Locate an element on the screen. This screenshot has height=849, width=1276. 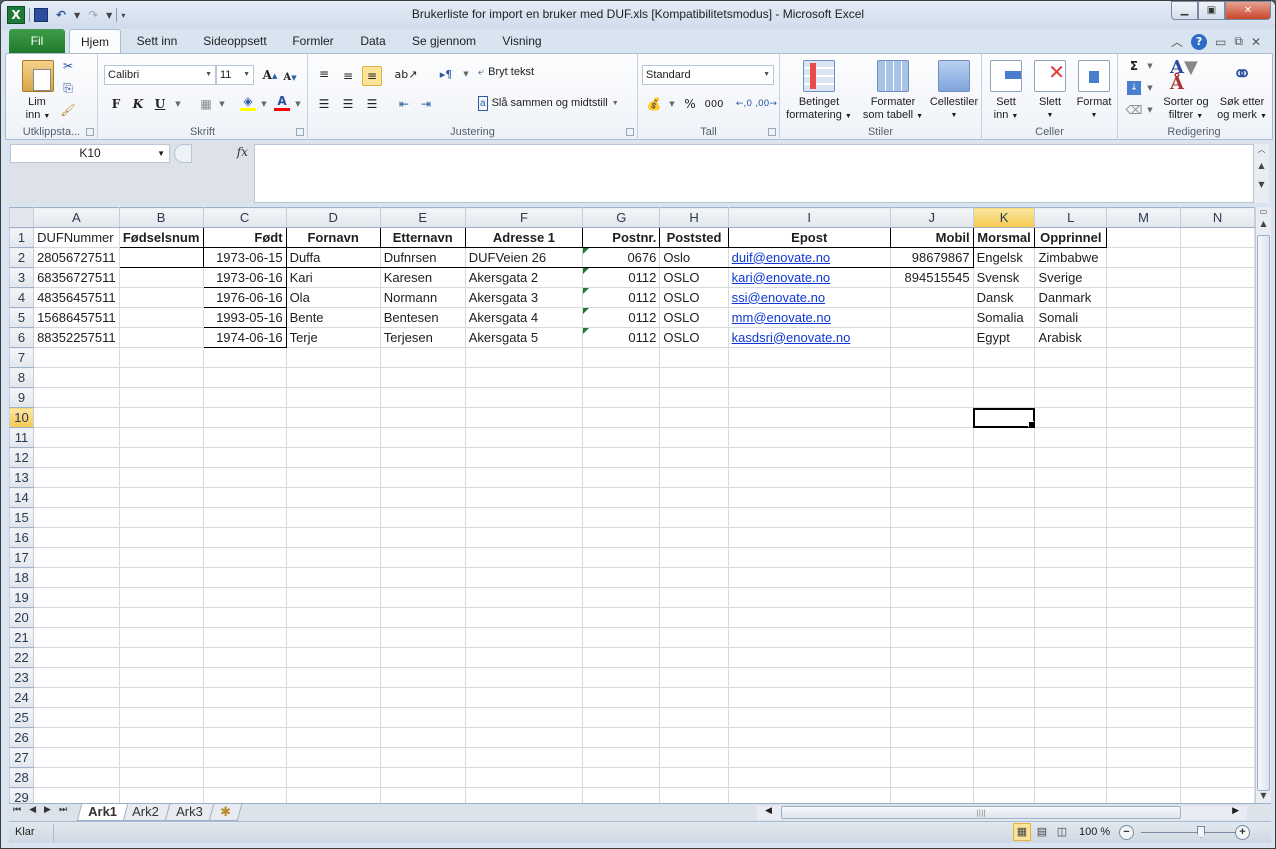
cell-h29 is located at coordinates (694, 795).